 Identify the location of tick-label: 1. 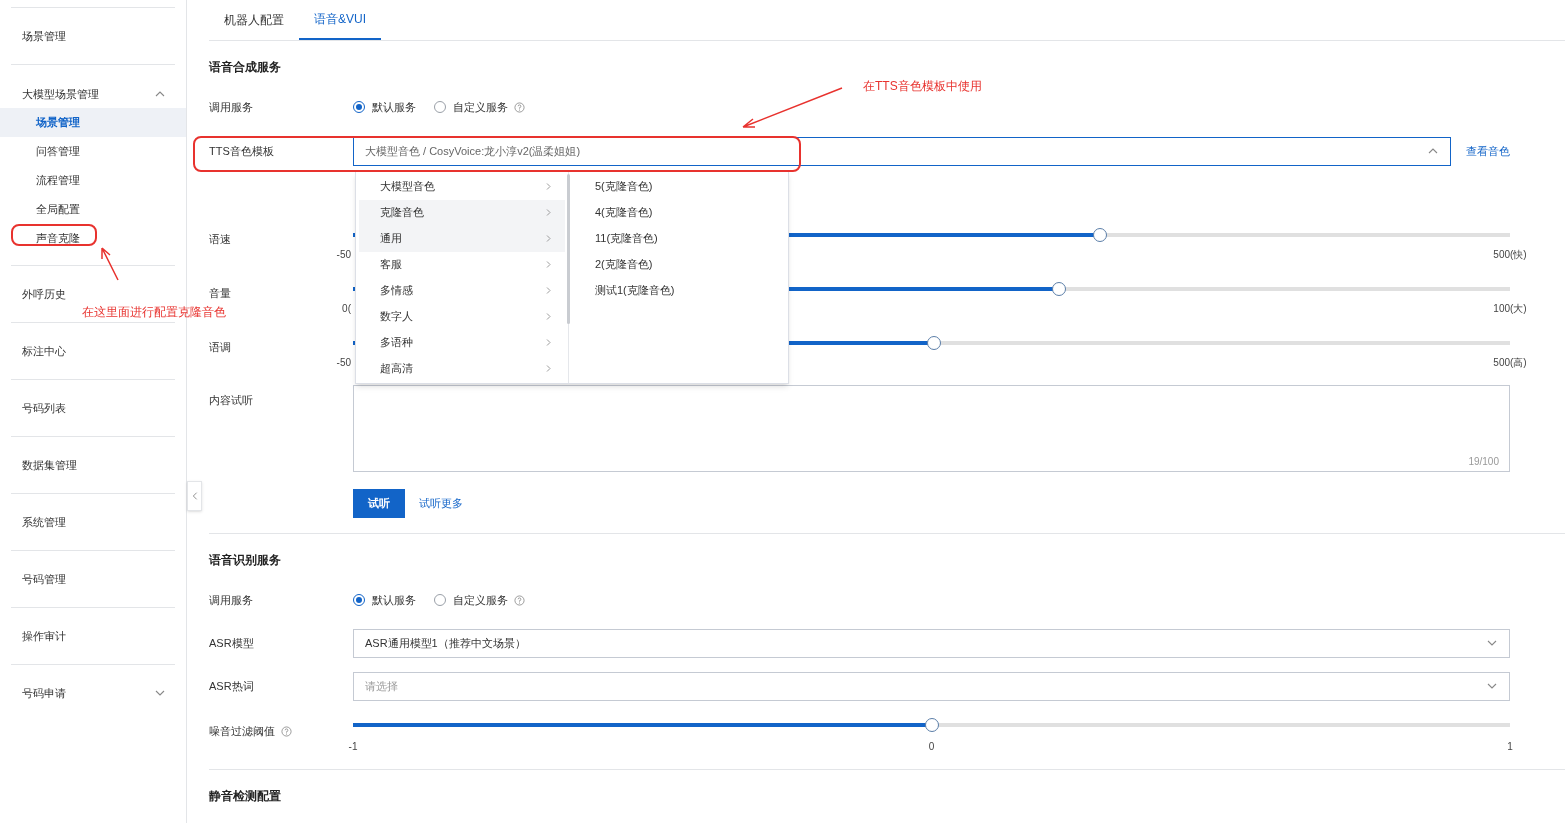
(1510, 747).